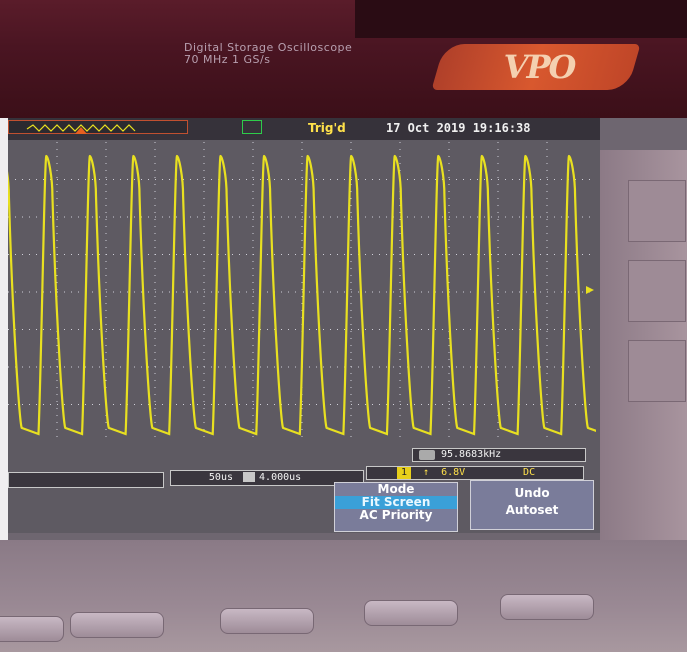  Describe the element at coordinates (227, 59) in the screenshot. I see `product-spec: 70 MHz 1 GS/s` at that location.